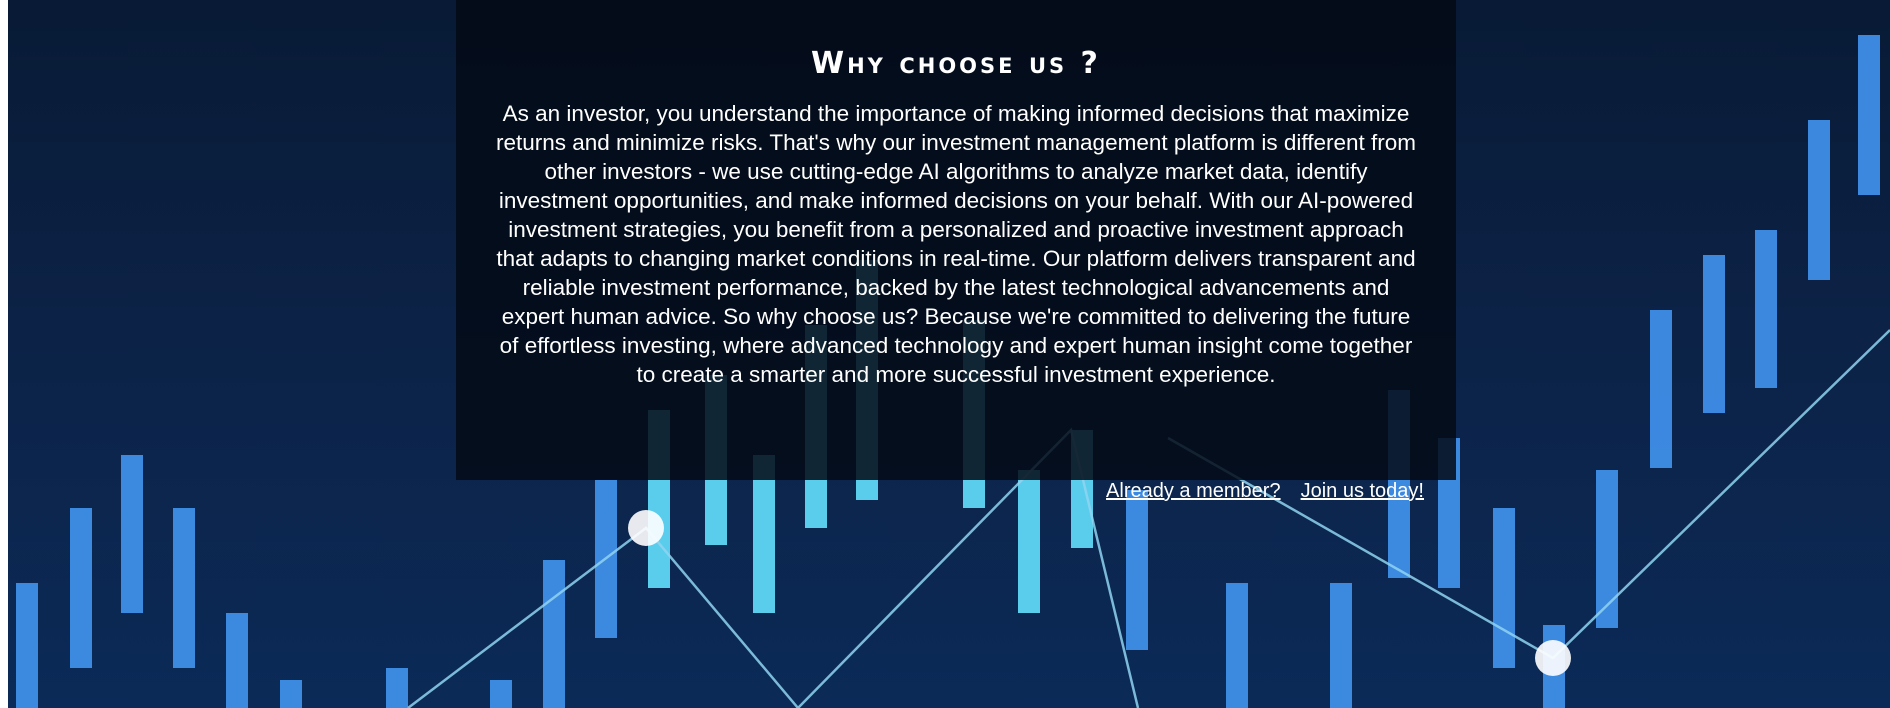 The height and width of the screenshot is (708, 1890). I want to click on join-us-link: Join us today!, so click(1362, 491).